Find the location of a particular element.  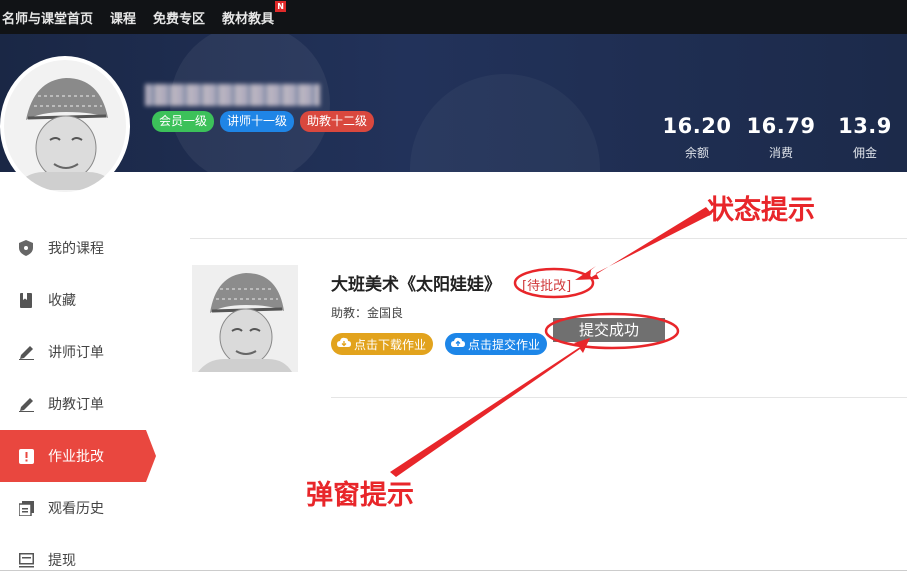

status-hint-annotation: 状态提示 is located at coordinates (761, 207).